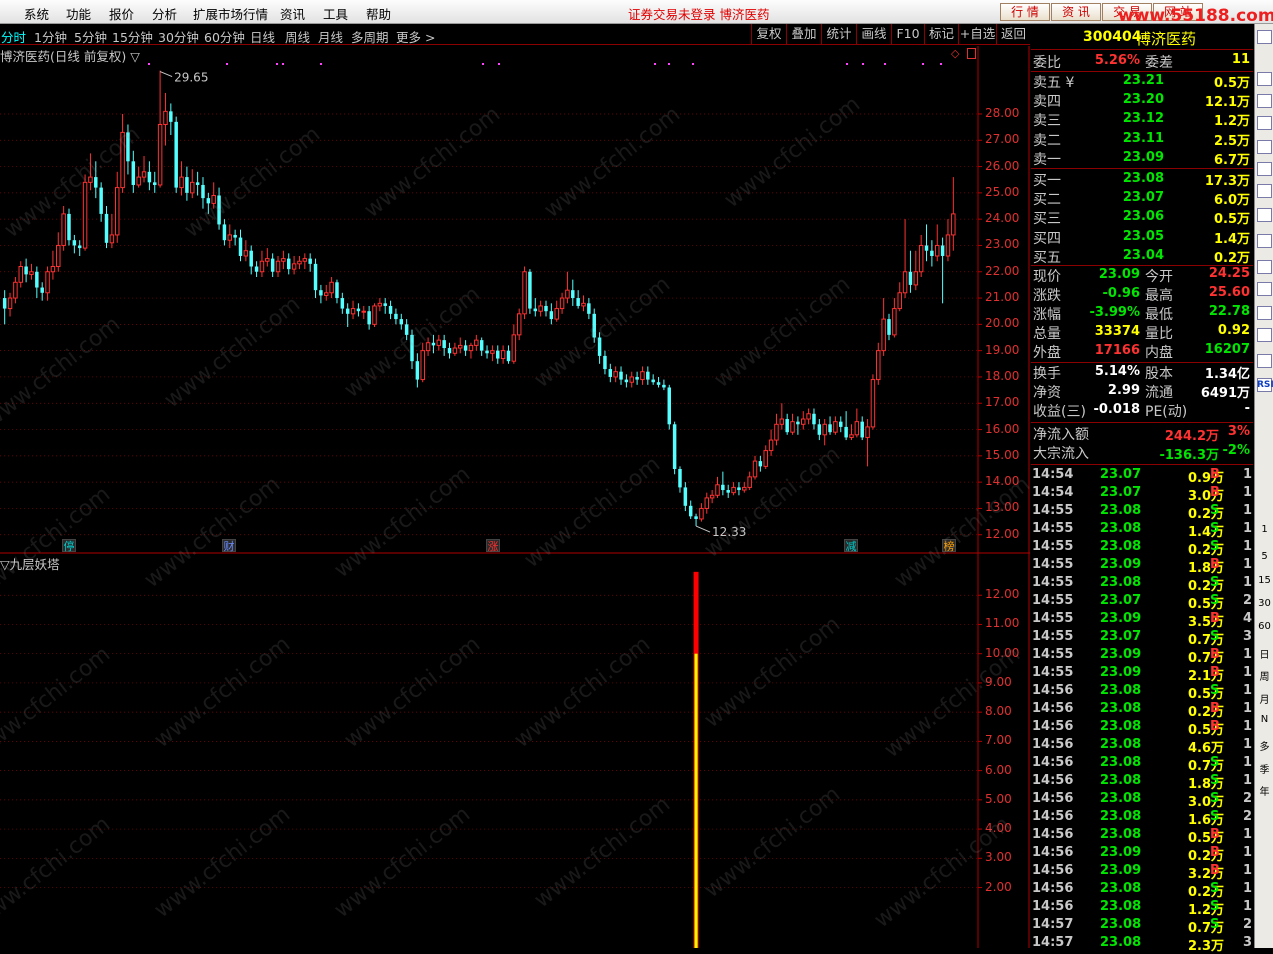 The image size is (1273, 954). What do you see at coordinates (1233, 330) in the screenshot?
I see `stat-value: 0.92` at bounding box center [1233, 330].